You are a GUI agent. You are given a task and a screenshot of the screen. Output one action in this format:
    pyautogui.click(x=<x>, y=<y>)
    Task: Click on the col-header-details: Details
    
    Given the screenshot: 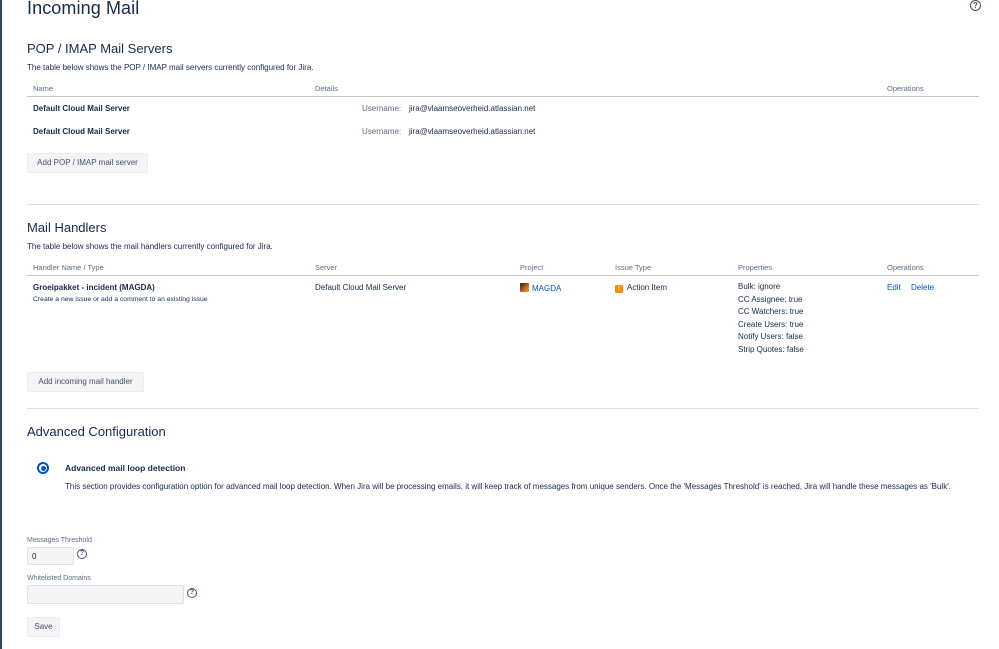 What is the action you would take?
    pyautogui.click(x=326, y=88)
    